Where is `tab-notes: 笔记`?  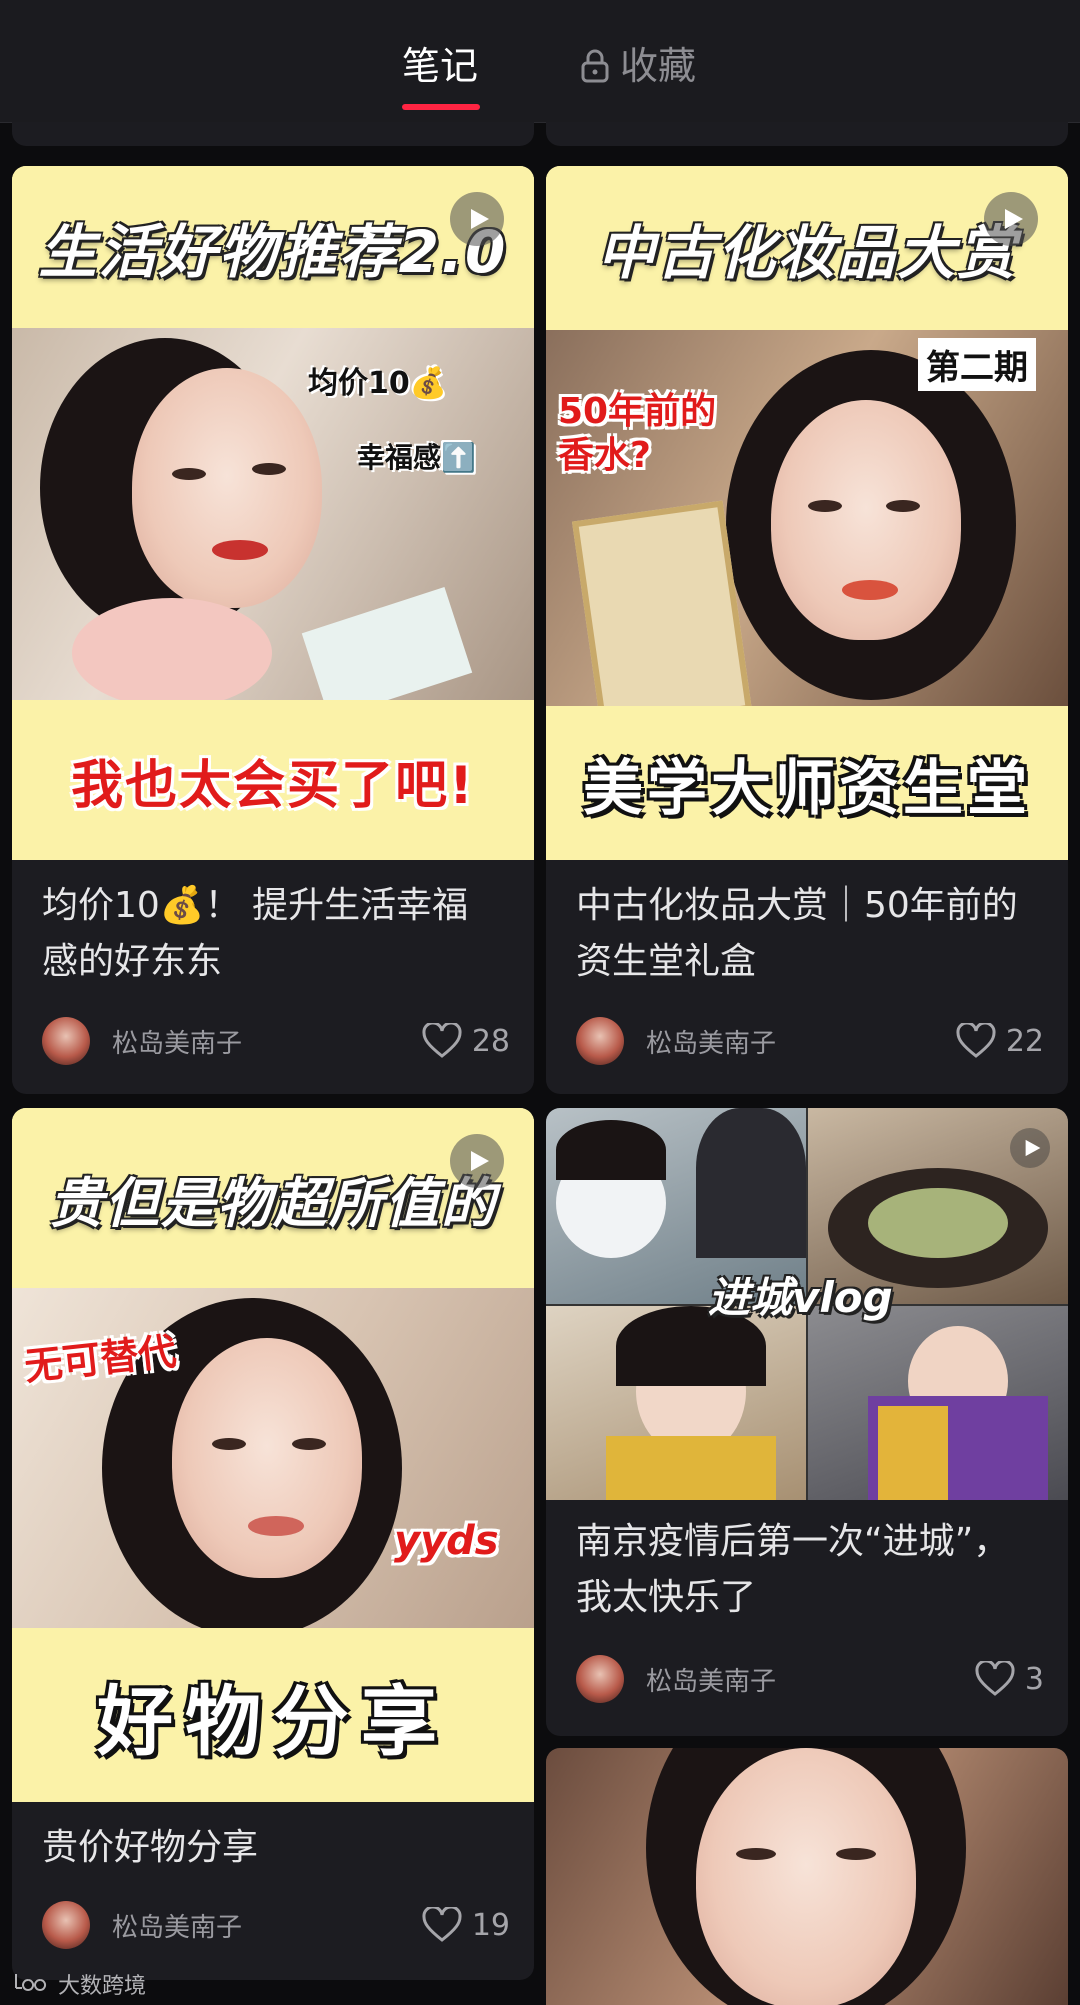 tab-notes: 笔记 is located at coordinates (440, 66).